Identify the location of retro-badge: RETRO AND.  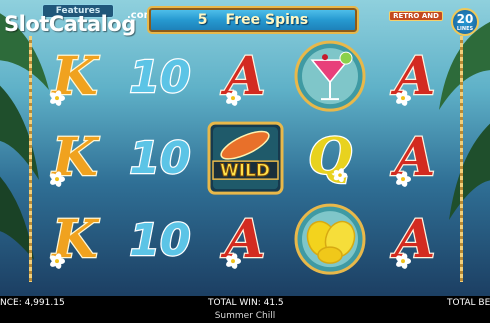
(416, 16).